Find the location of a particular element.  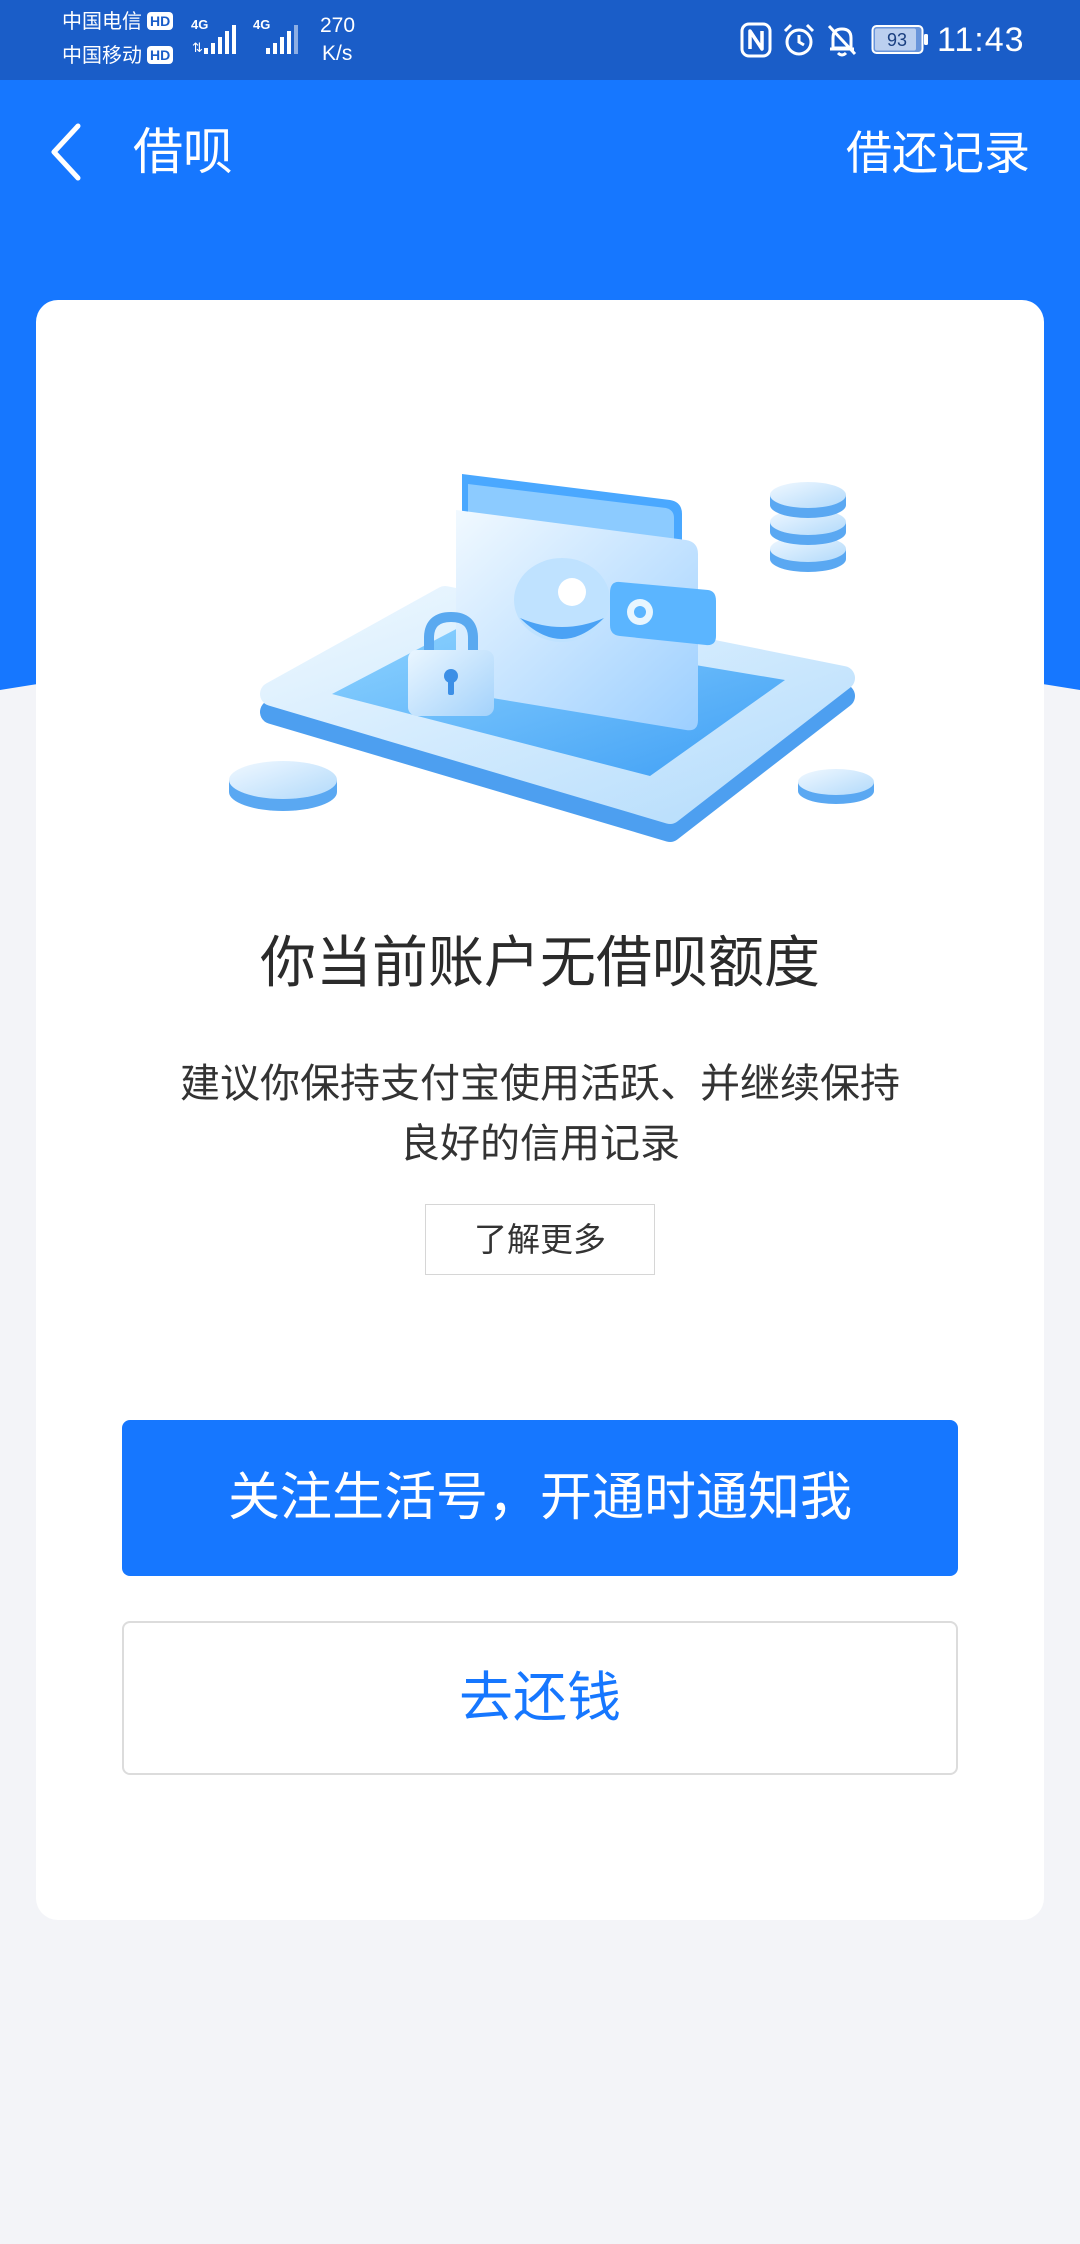

carrier-1-label: 中国电信 is located at coordinates (102, 22).